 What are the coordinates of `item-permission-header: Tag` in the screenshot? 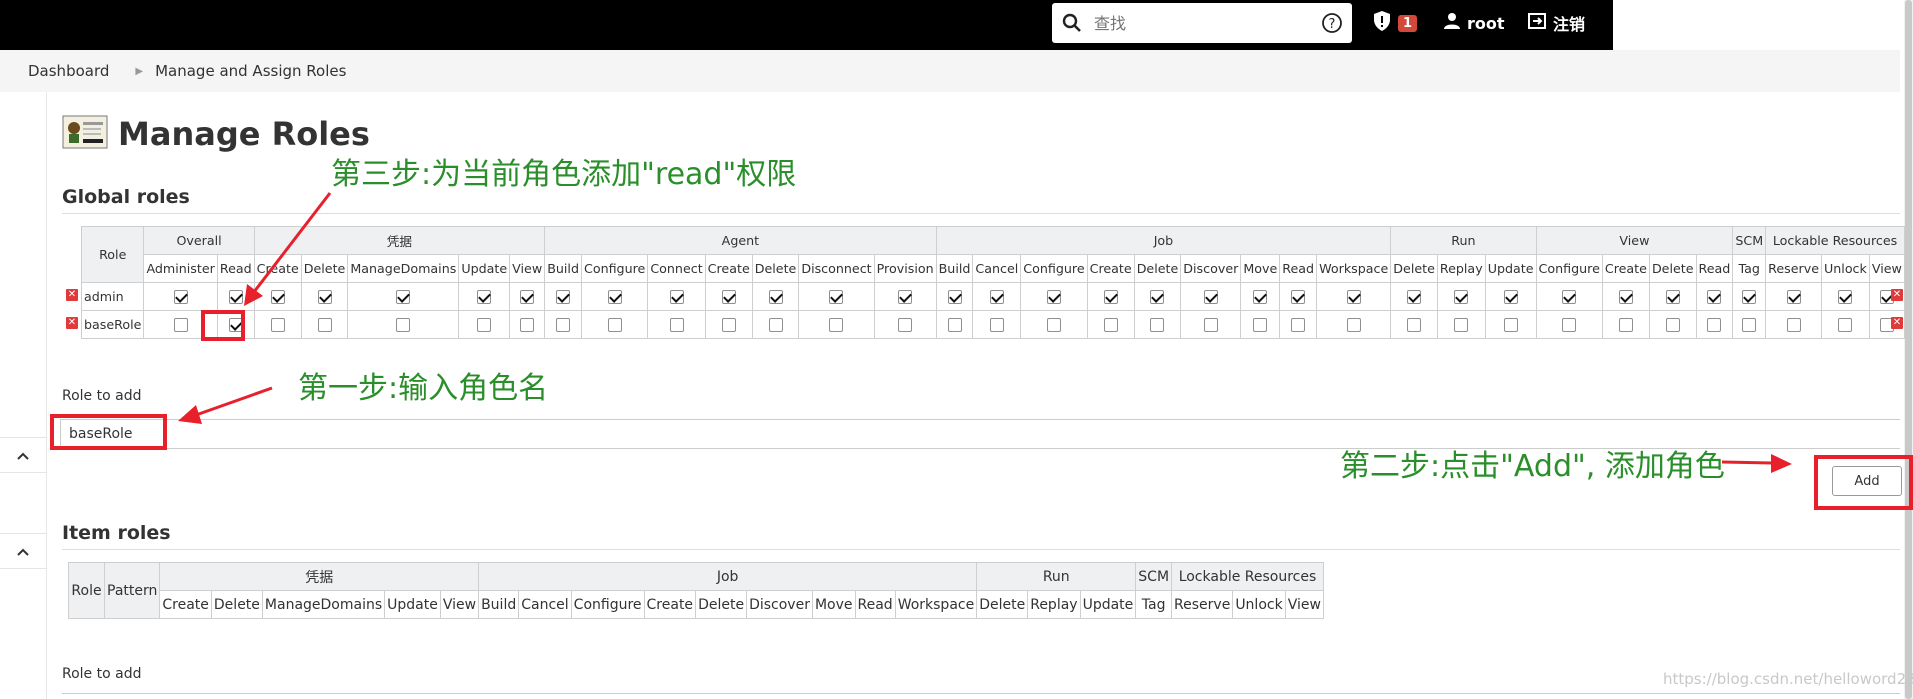 It's located at (1154, 604).